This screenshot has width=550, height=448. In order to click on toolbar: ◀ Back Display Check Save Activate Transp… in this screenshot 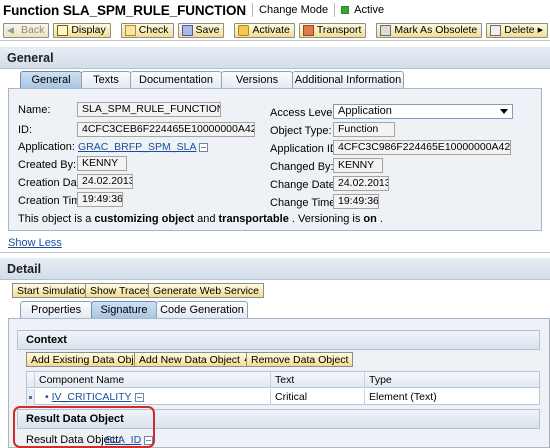, I will do `click(275, 30)`.